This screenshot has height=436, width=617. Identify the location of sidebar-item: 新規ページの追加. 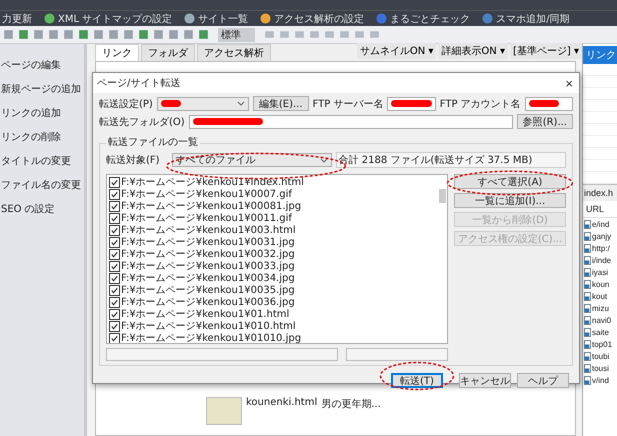
(42, 89).